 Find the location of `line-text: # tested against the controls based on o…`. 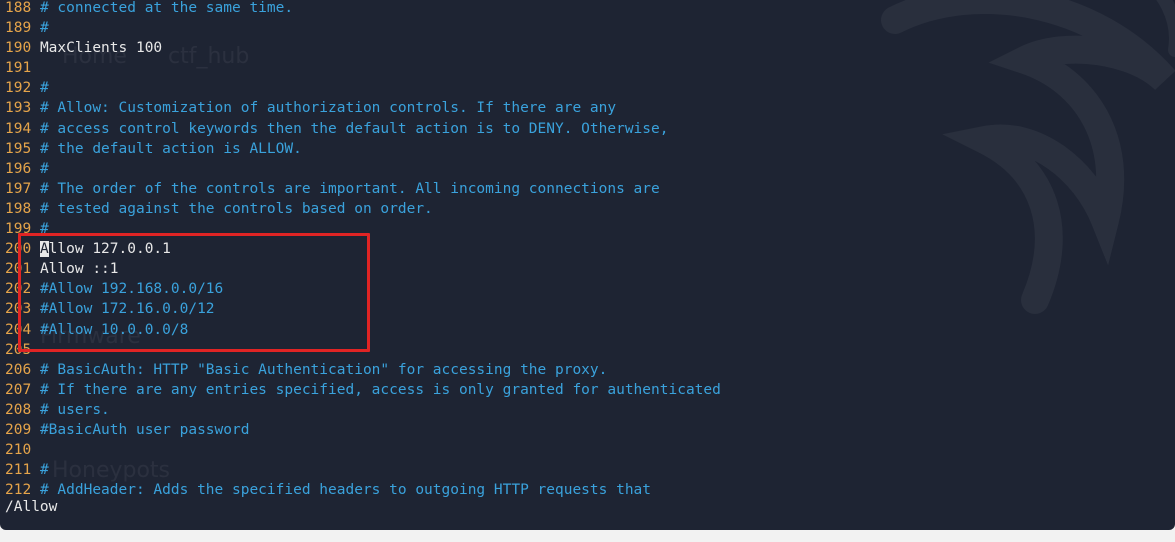

line-text: # tested against the controls based on o… is located at coordinates (236, 208).